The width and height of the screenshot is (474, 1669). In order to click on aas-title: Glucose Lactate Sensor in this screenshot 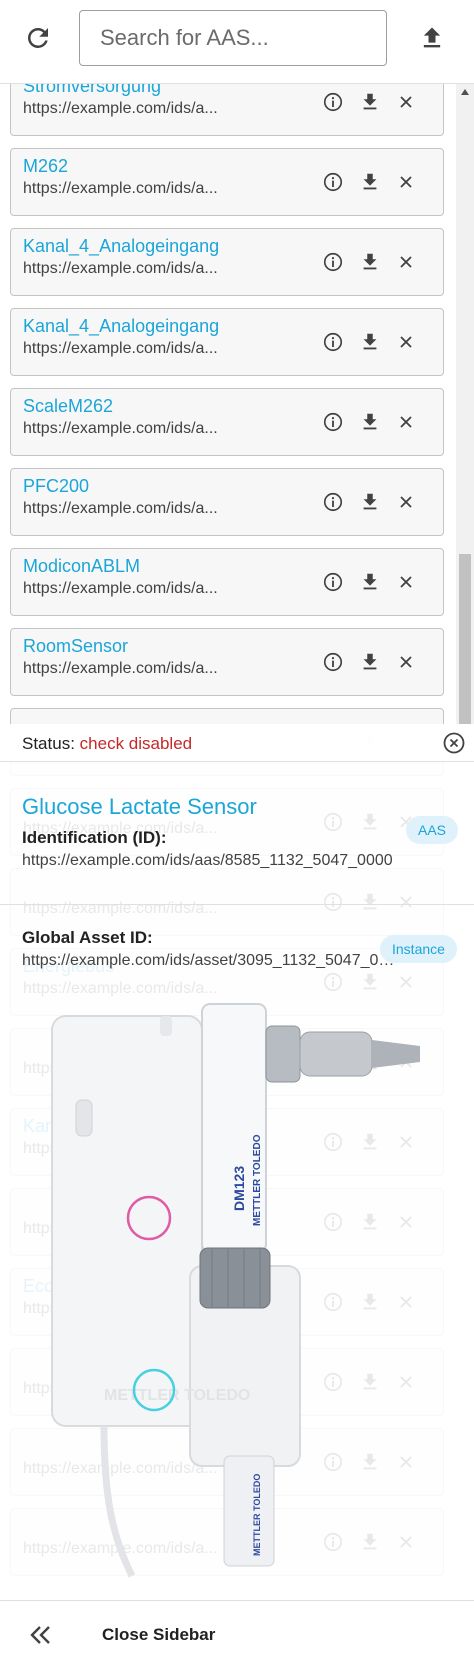, I will do `click(139, 806)`.